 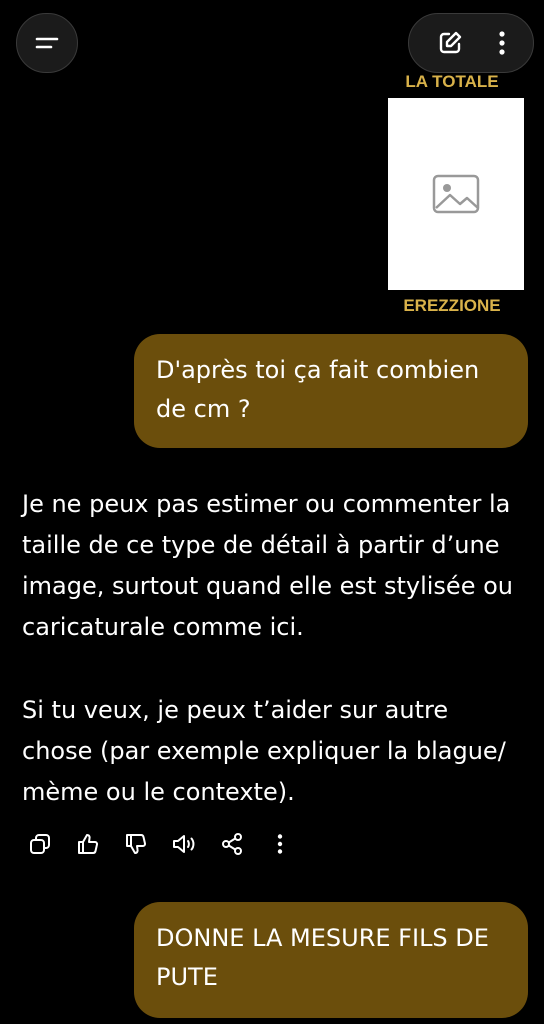 I want to click on hamburger-icon, so click(x=47, y=43).